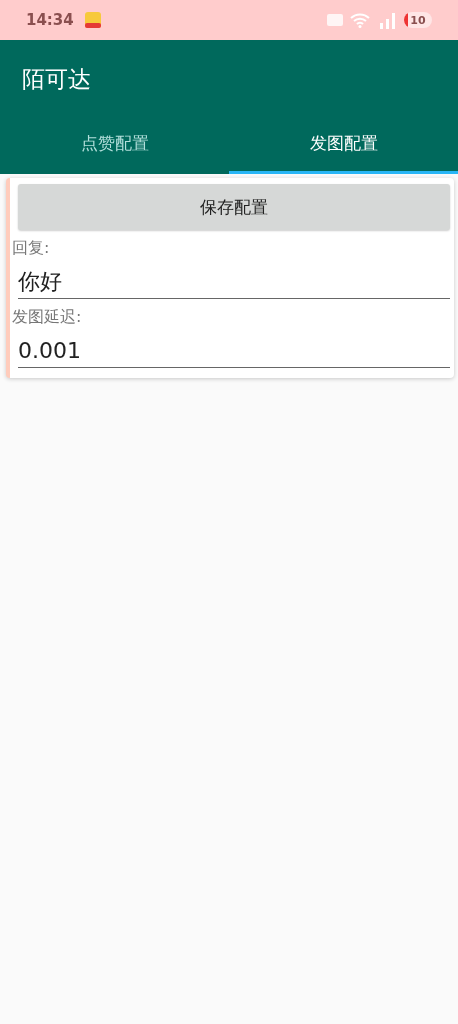 The height and width of the screenshot is (1024, 458). Describe the element at coordinates (234, 279) in the screenshot. I see `input-field: 你好` at that location.